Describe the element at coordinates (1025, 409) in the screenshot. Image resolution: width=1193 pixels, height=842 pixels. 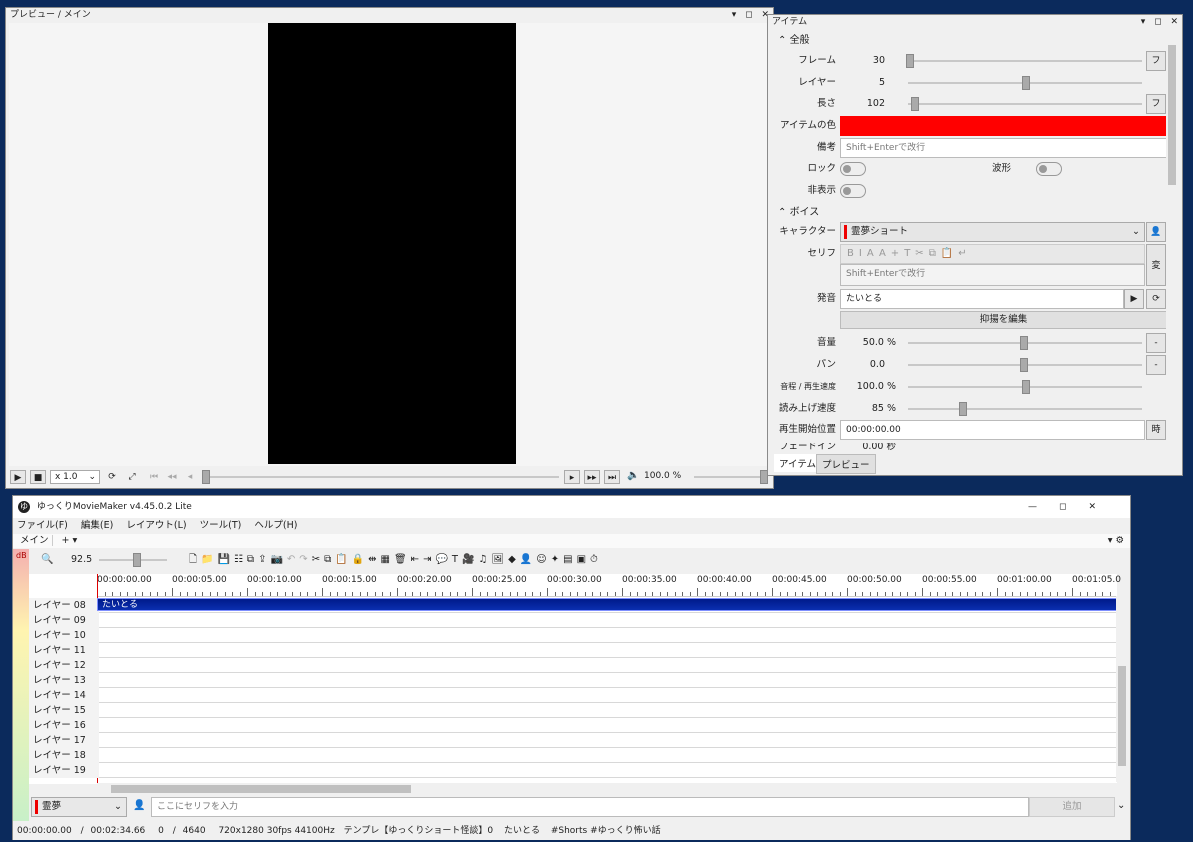
I see `read-speed-slider` at that location.